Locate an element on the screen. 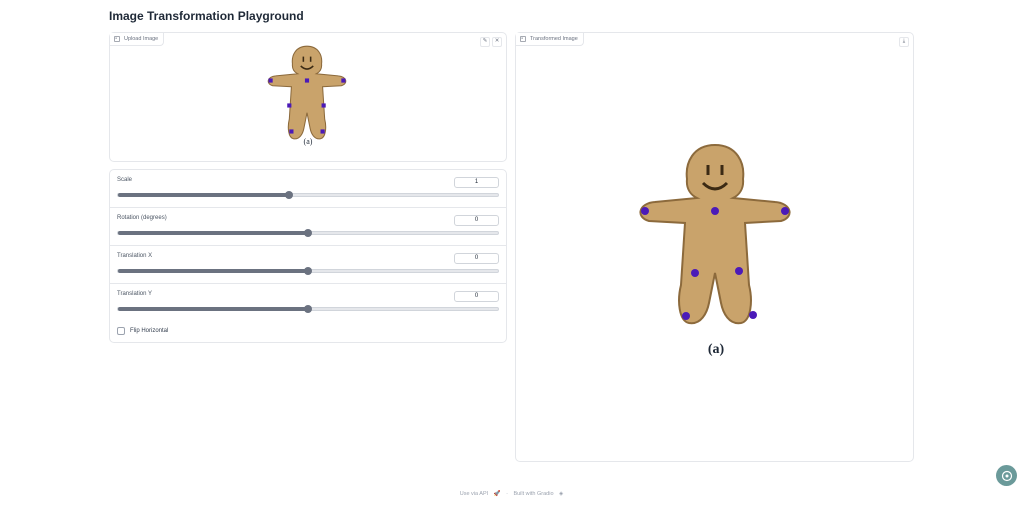 The width and height of the screenshot is (1023, 511). transformed-image-label: Transformed Image is located at coordinates (554, 39).